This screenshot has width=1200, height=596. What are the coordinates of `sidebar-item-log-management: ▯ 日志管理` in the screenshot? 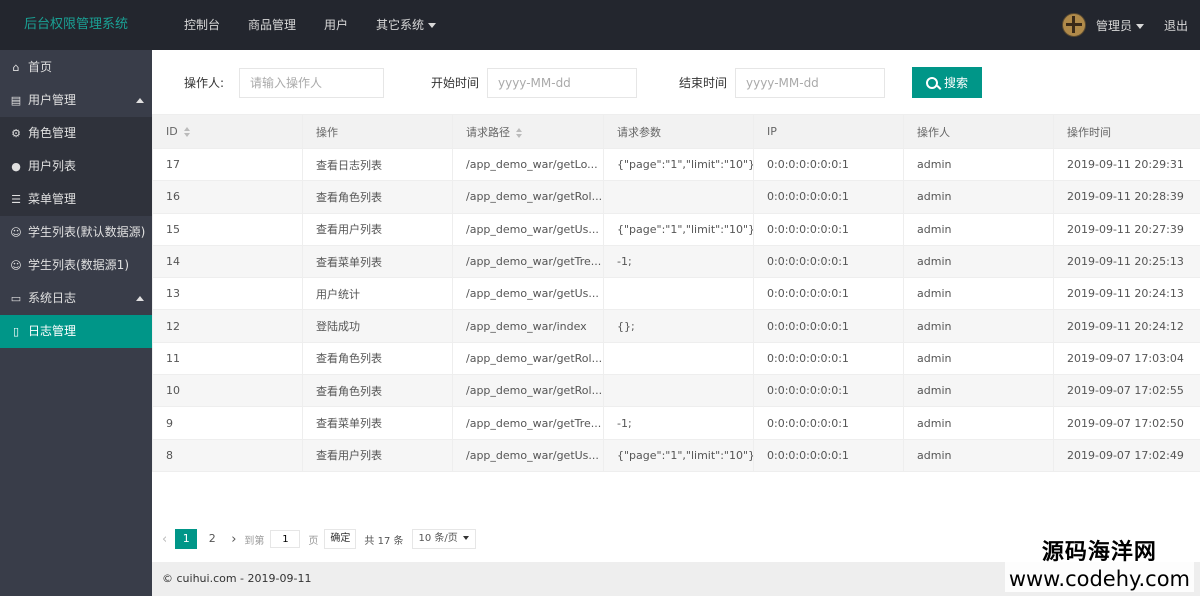 It's located at (76, 331).